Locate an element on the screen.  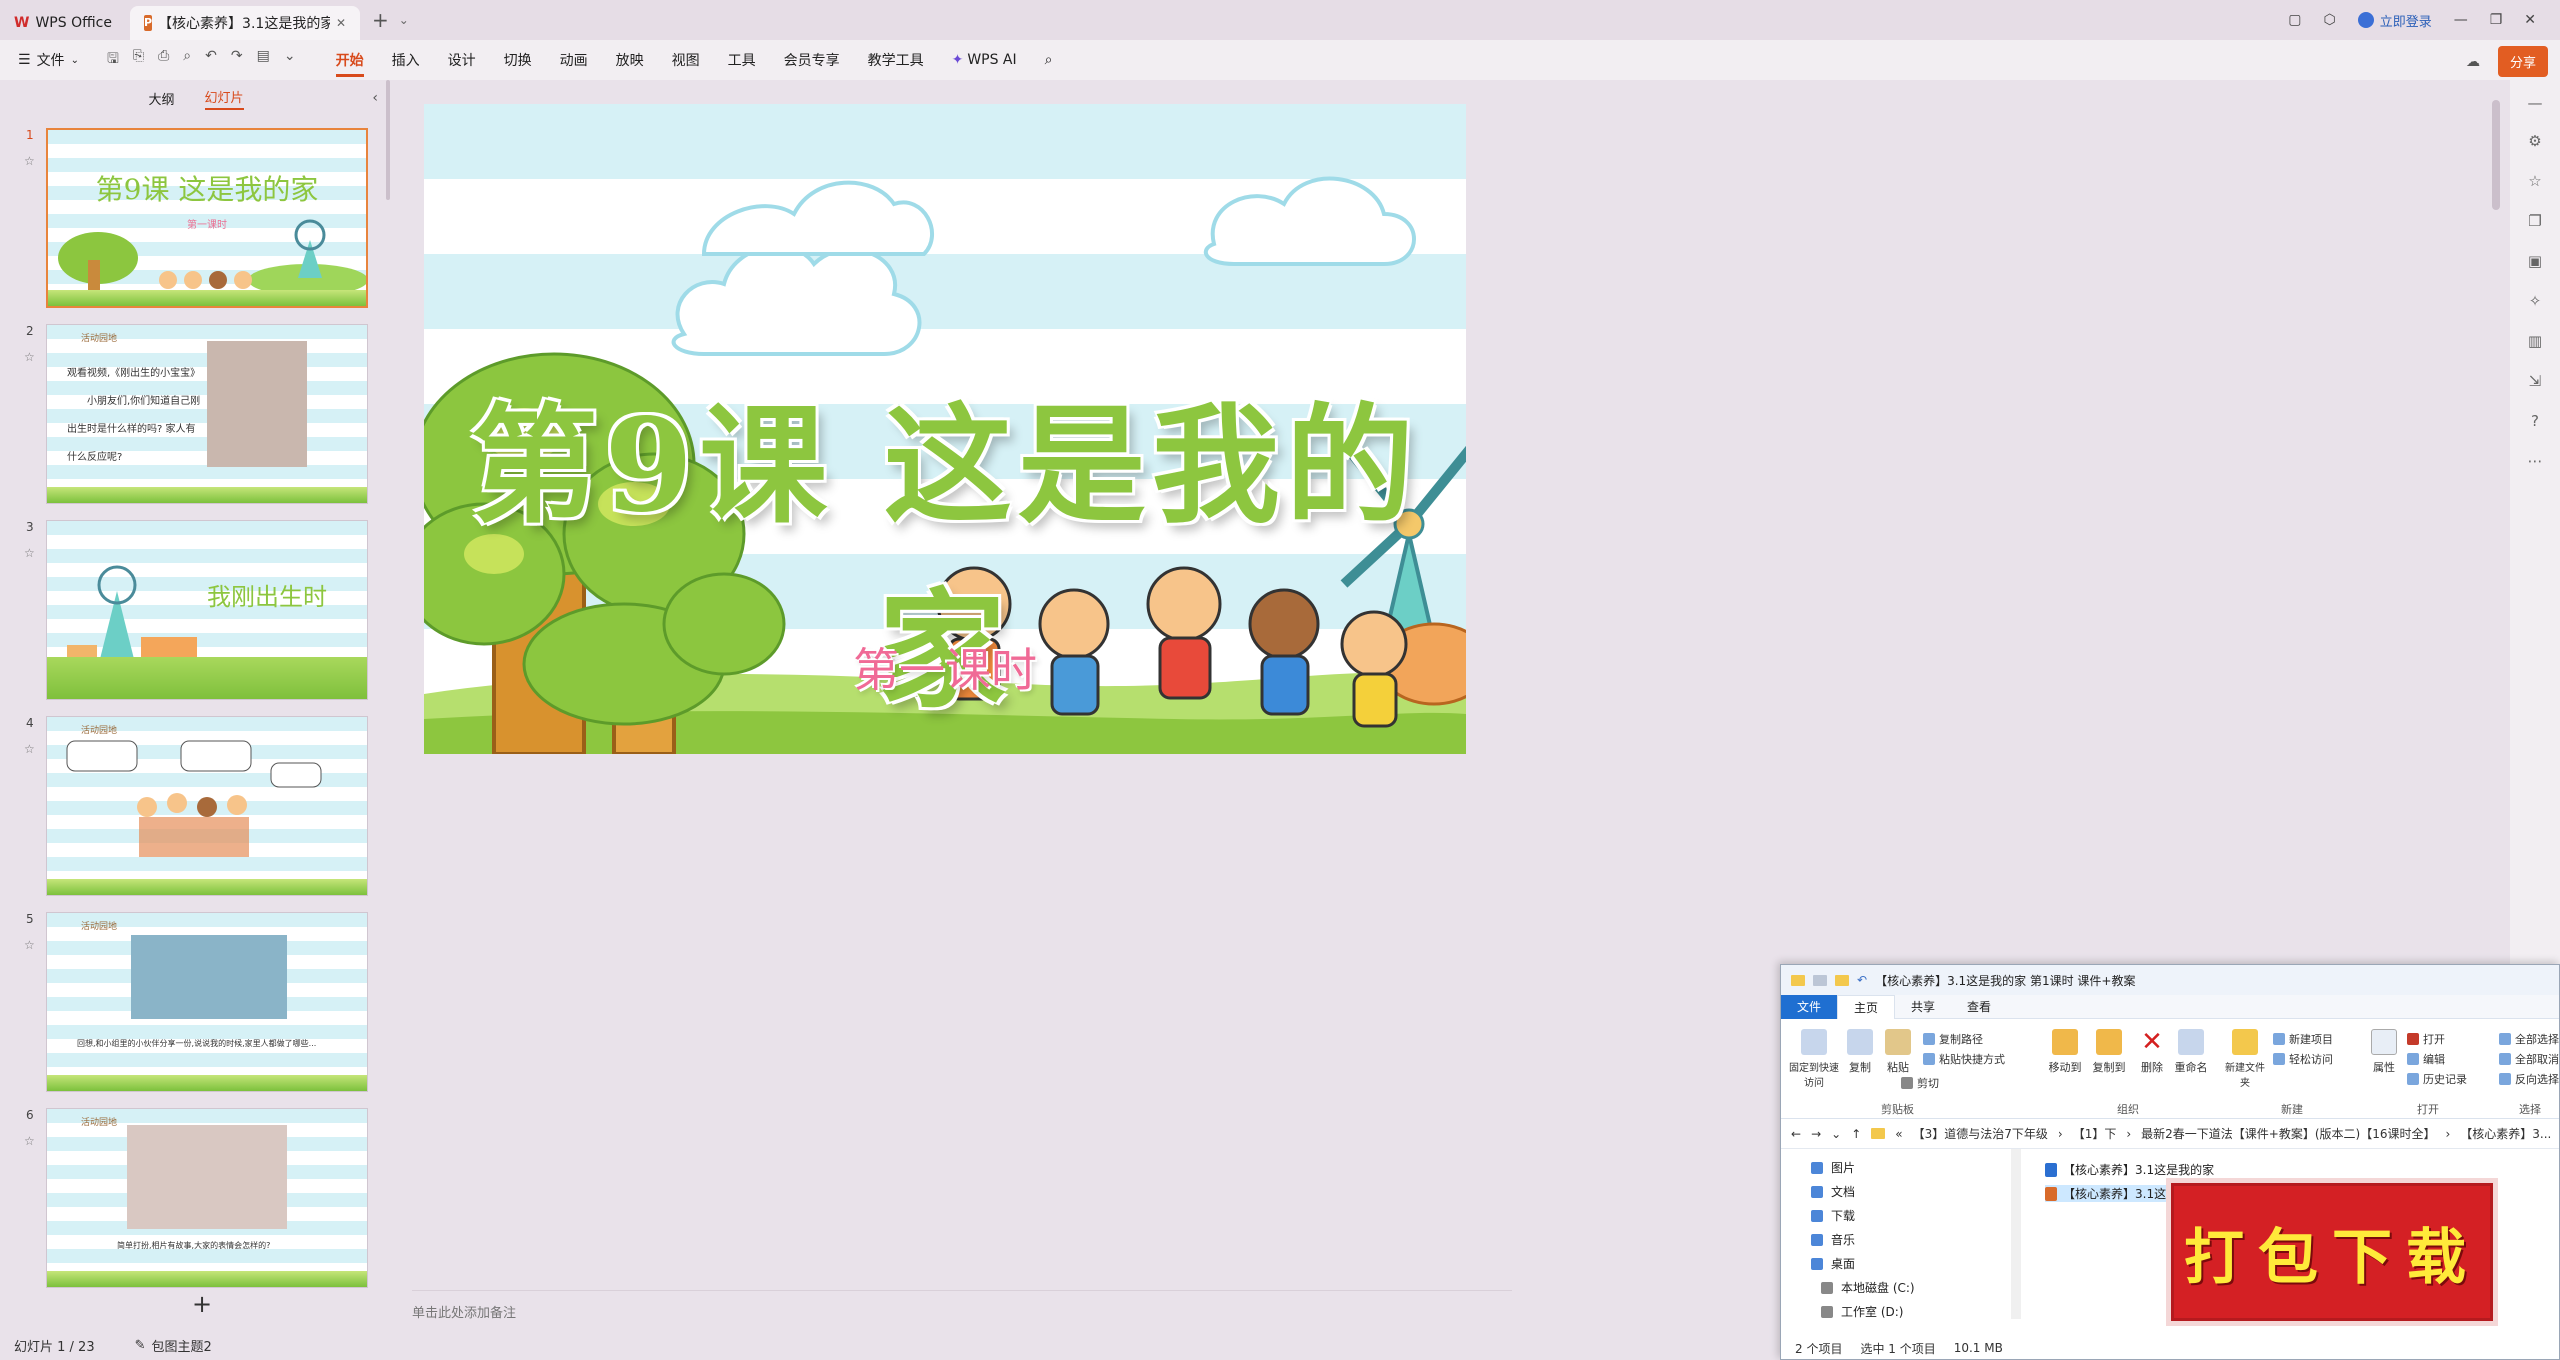
new-folder-icon is located at coordinates (1842, 980).